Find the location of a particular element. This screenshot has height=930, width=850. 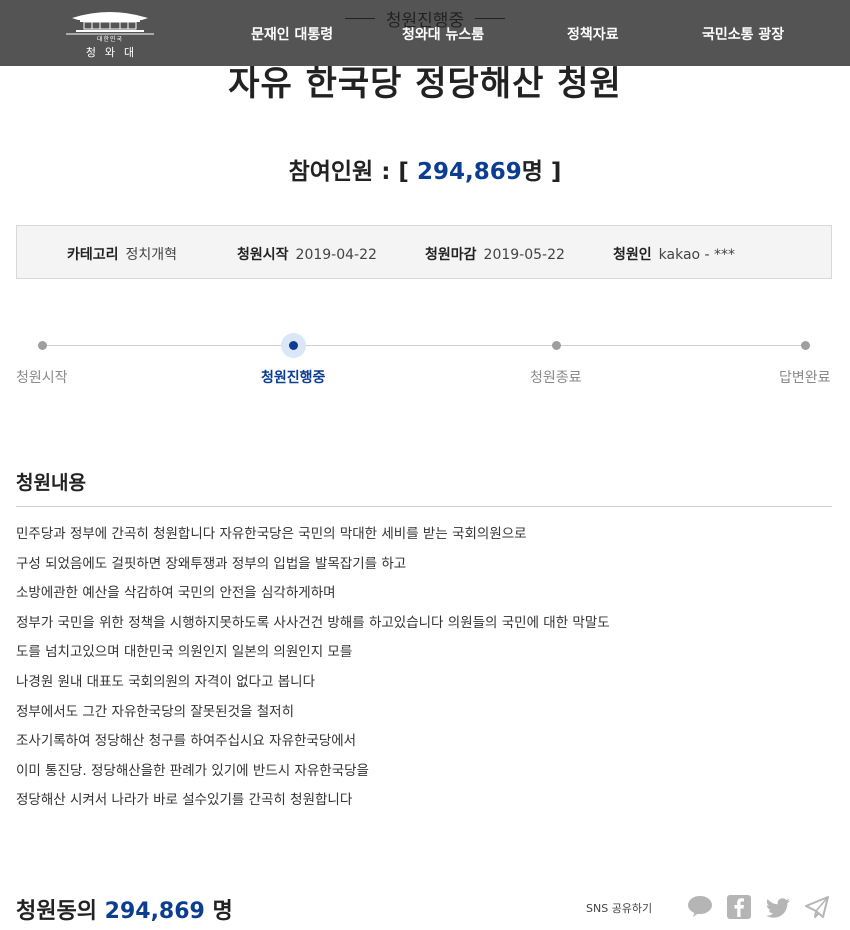

logo-small-text: 대한민국 is located at coordinates (110, 39).